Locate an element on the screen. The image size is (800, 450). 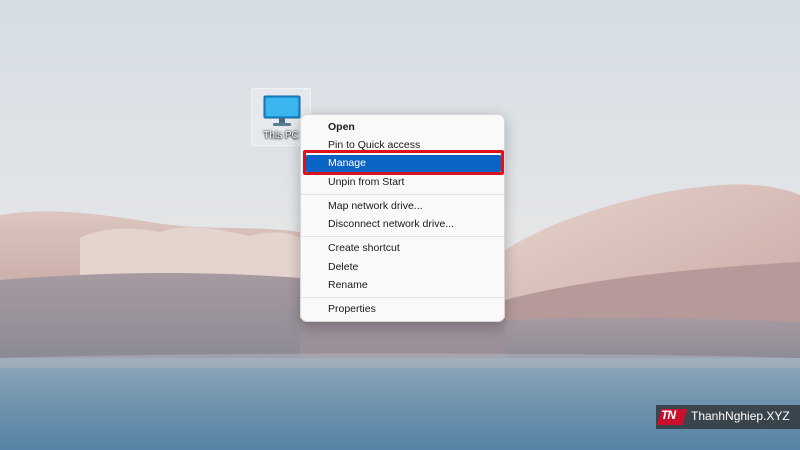
watermark-logo-text: TN is located at coordinates (668, 415).